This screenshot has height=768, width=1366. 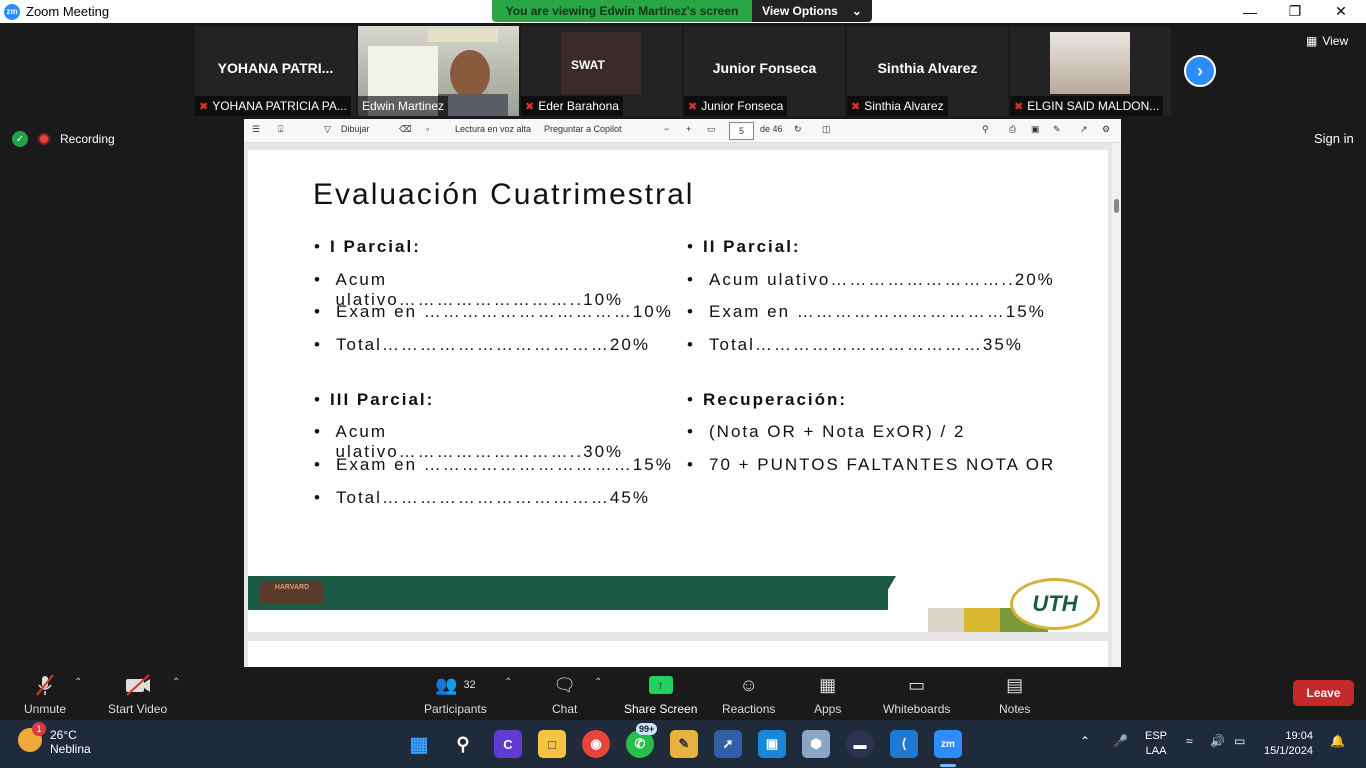 I want to click on zoom-out-icon: −, so click(x=666, y=129).